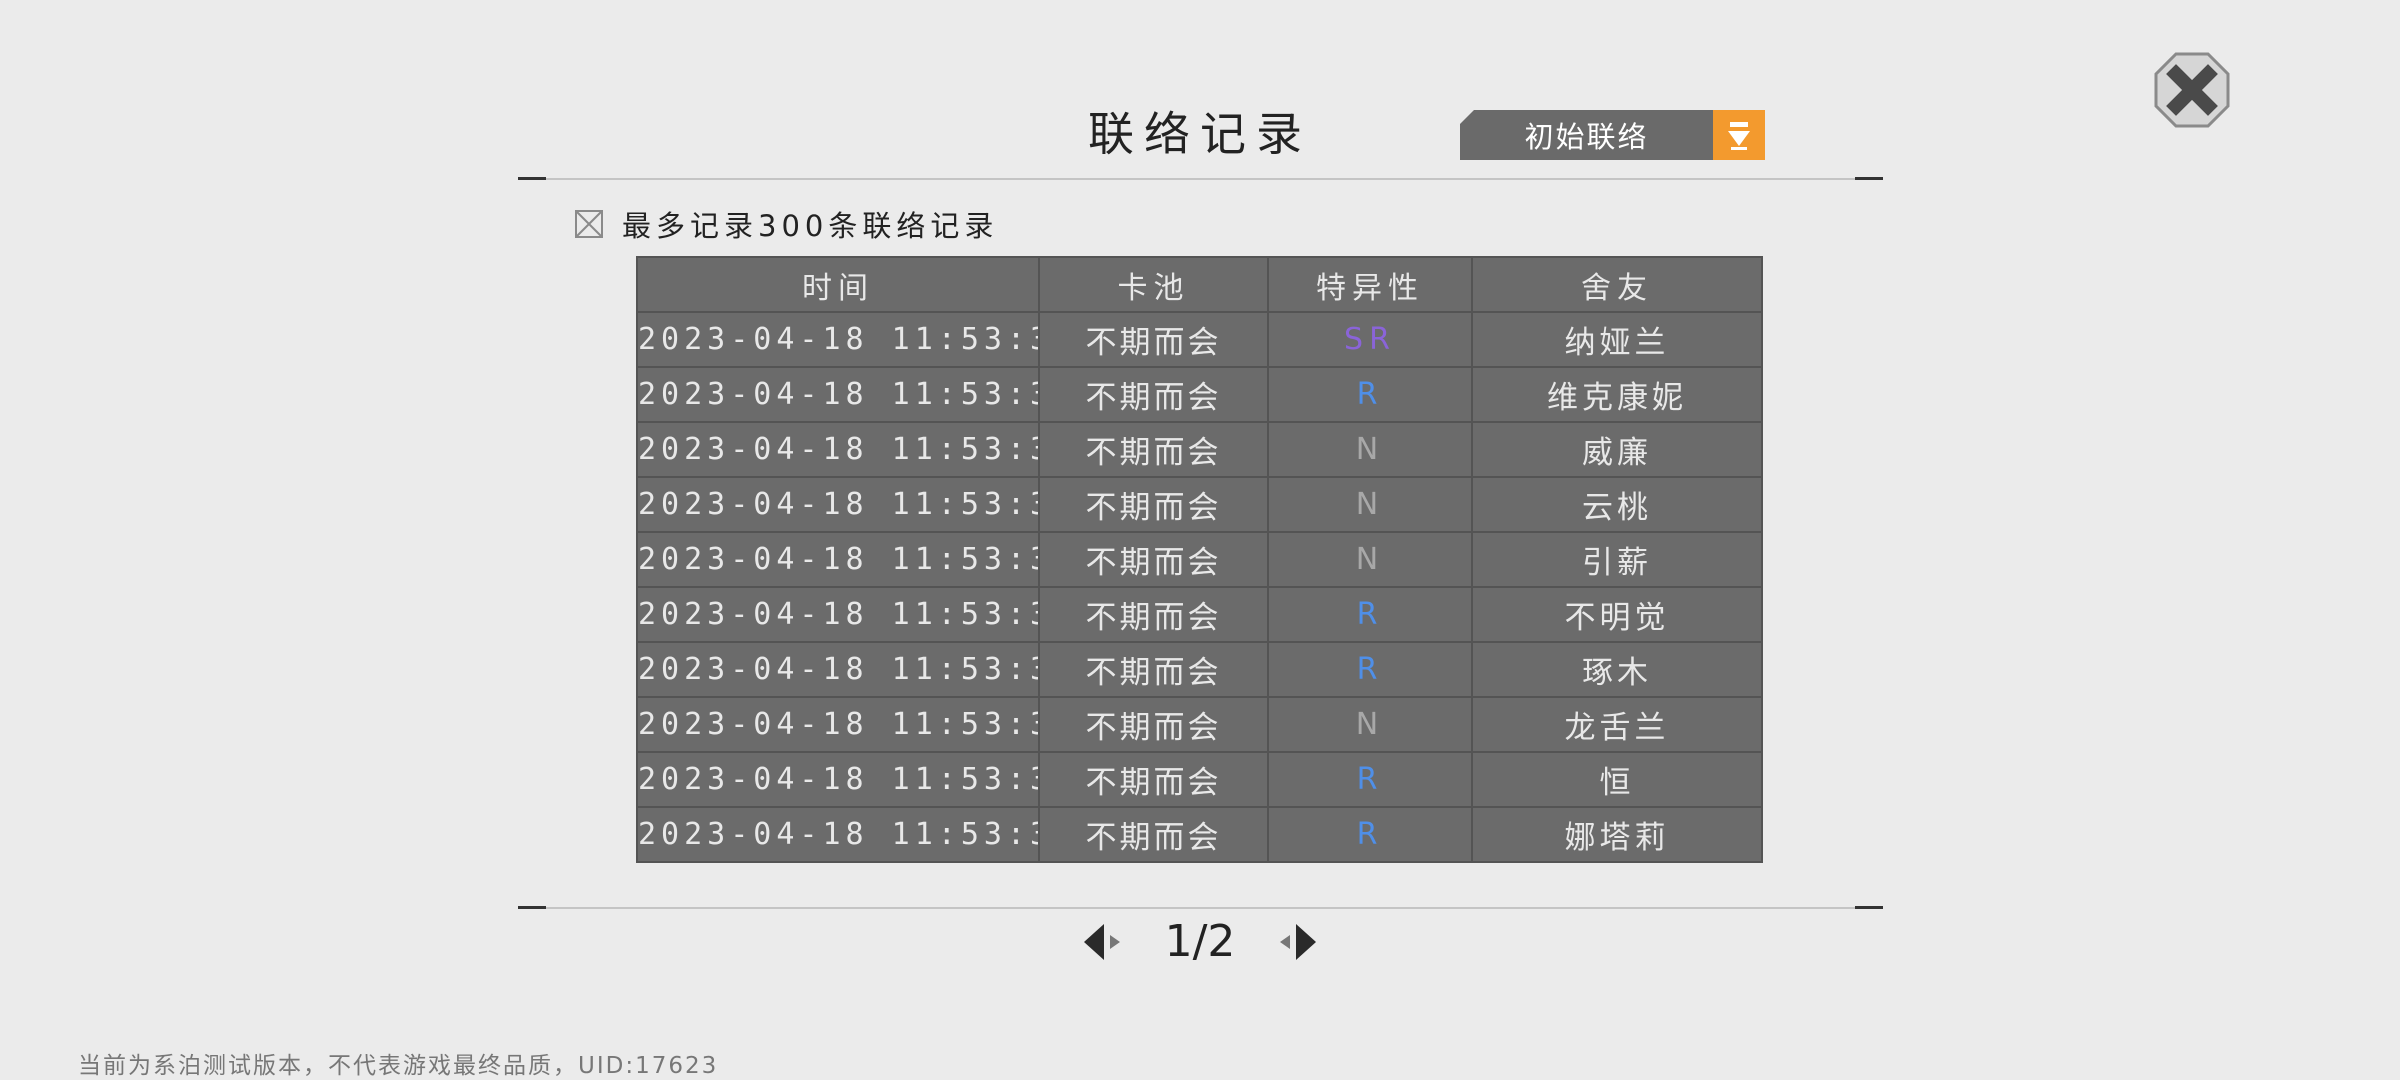 The width and height of the screenshot is (2400, 1080). What do you see at coordinates (1617, 834) in the screenshot?
I see `cell-friend: 娜塔莉` at bounding box center [1617, 834].